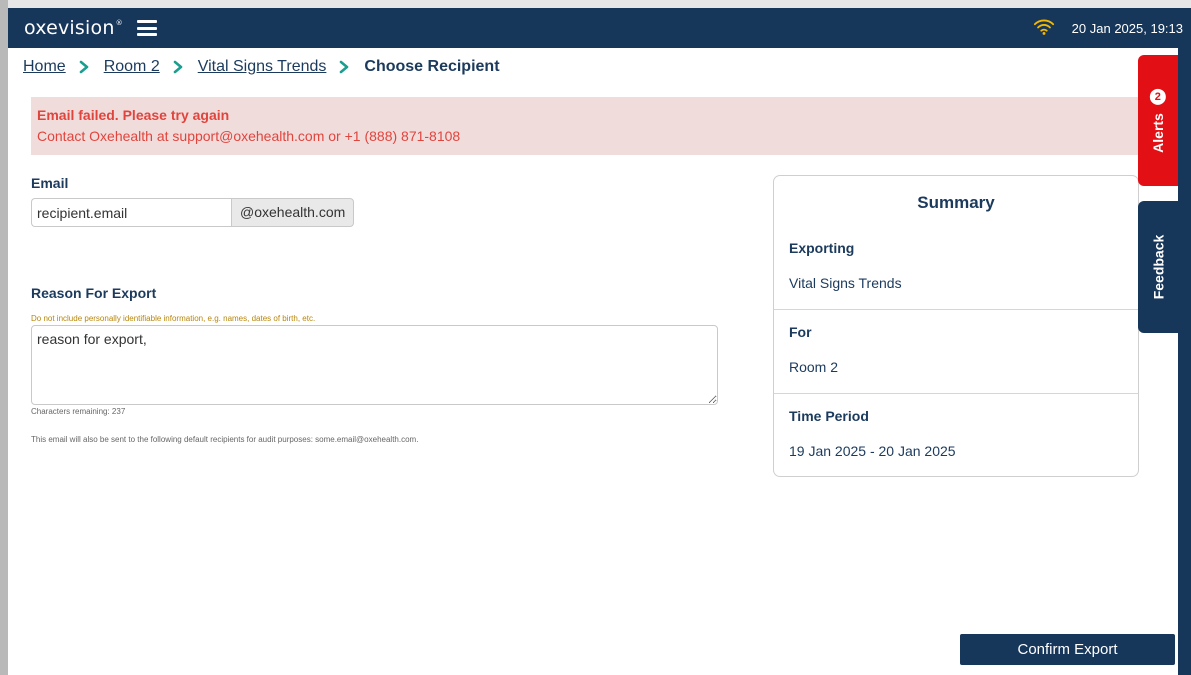 The height and width of the screenshot is (675, 1191). Describe the element at coordinates (822, 248) in the screenshot. I see `summary-exporting-label: Exporting` at that location.